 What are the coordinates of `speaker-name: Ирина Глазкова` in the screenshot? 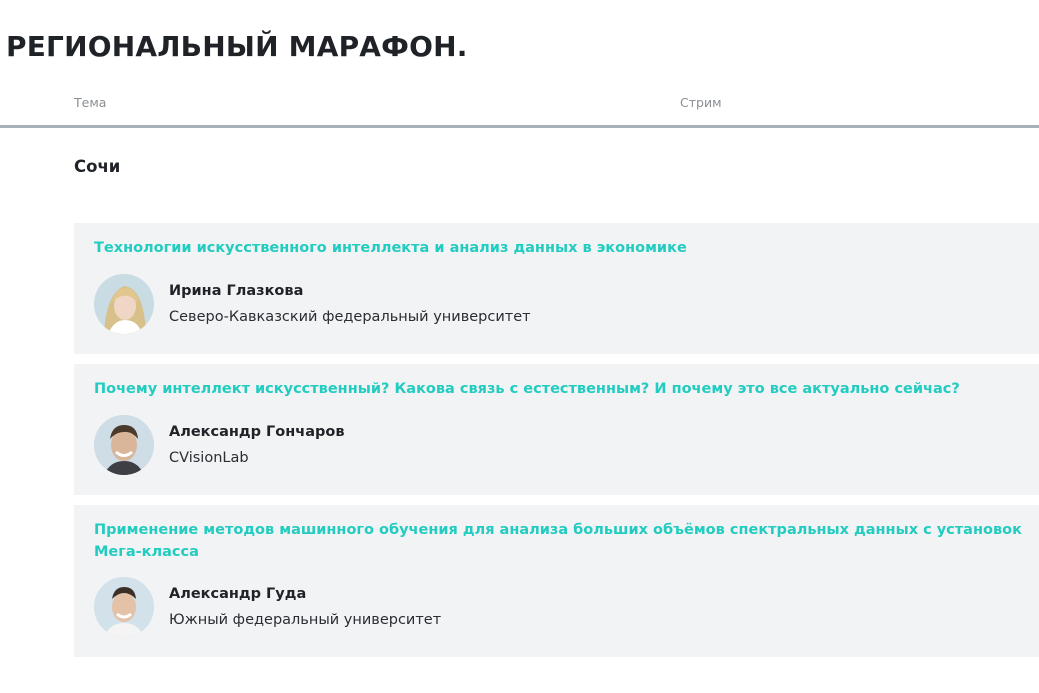 It's located at (236, 291).